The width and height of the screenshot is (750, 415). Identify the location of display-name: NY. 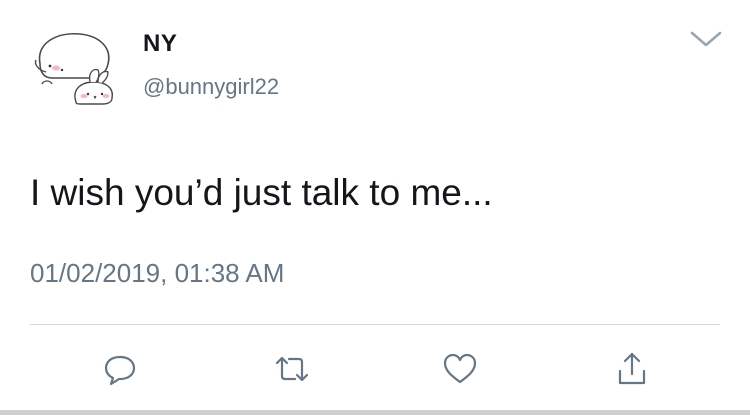
(160, 44).